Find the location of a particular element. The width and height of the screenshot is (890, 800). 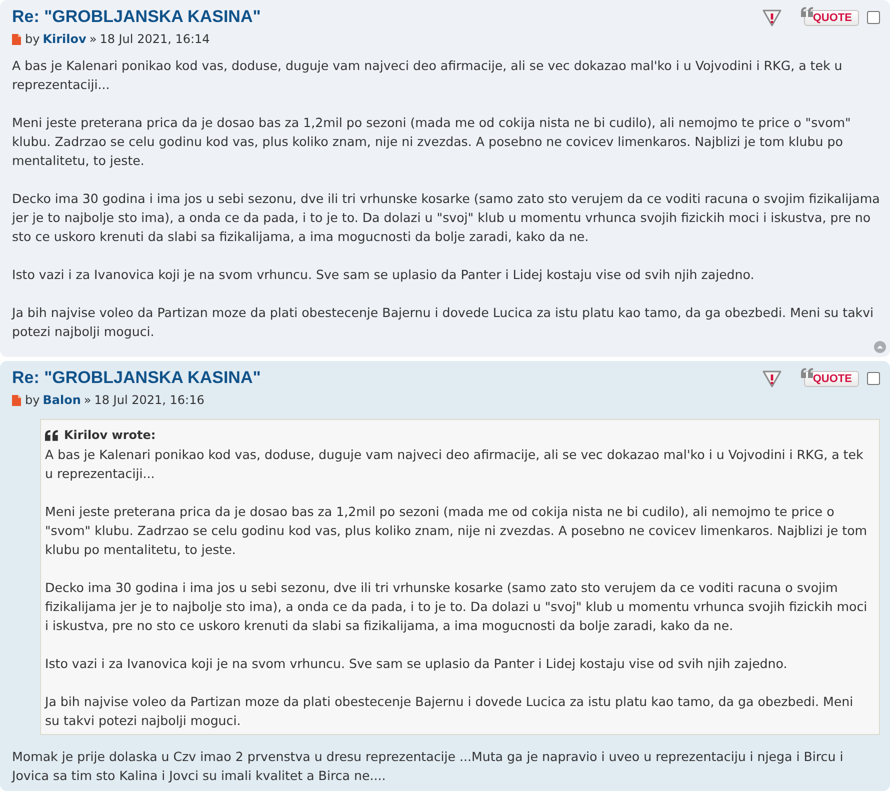

post-paragraph: Isto vazi i za Ivanovica koji je na svom vrhuncu. Sve sam se uplasio da Panter i Lidej kostaju vise od svih njih zajedno. is located at coordinates (384, 275).